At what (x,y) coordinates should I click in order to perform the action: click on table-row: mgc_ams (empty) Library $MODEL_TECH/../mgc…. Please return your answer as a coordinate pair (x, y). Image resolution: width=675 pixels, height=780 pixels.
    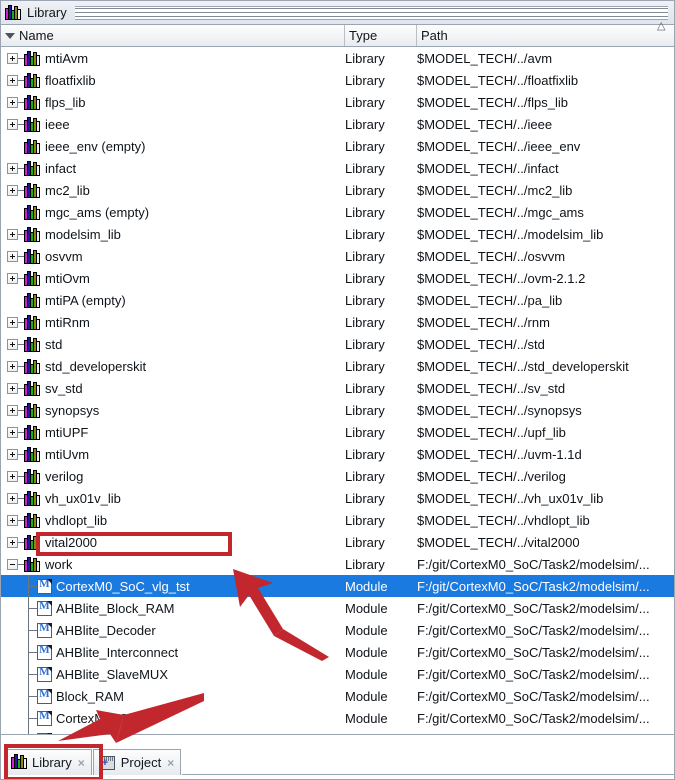
    Looking at the image, I should click on (337, 212).